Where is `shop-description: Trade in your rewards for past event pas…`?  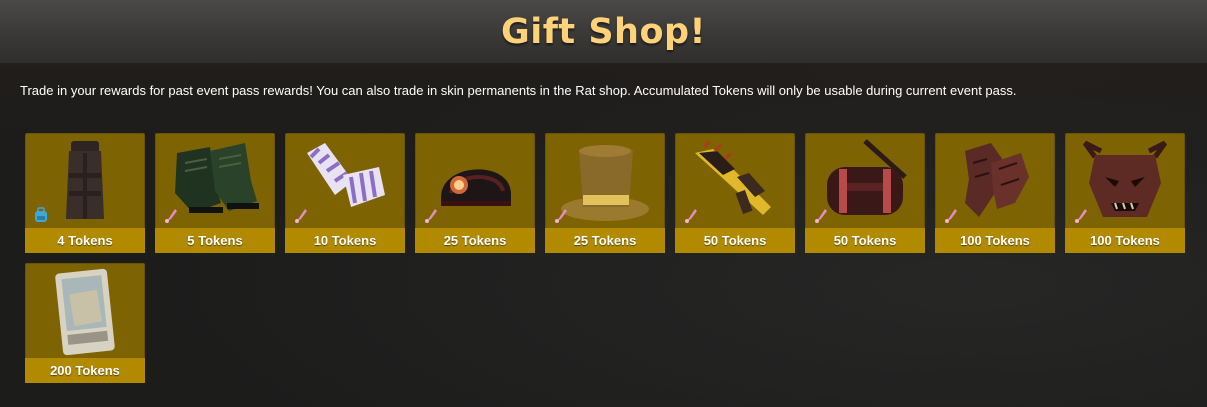
shop-description: Trade in your rewards for past event pas… is located at coordinates (518, 90).